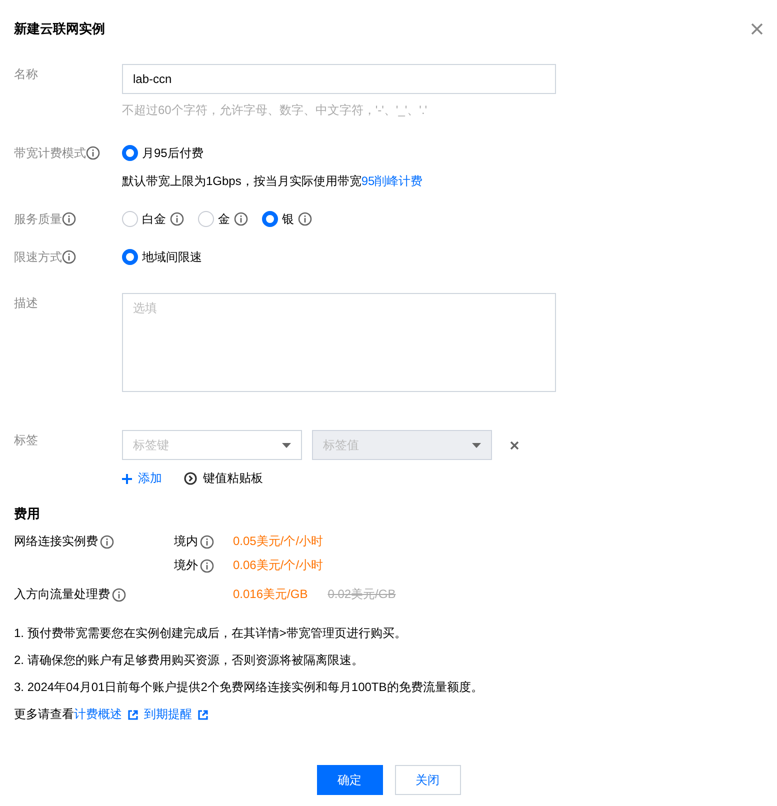 Image resolution: width=777 pixels, height=806 pixels. What do you see at coordinates (26, 303) in the screenshot?
I see `field-label: 描述` at bounding box center [26, 303].